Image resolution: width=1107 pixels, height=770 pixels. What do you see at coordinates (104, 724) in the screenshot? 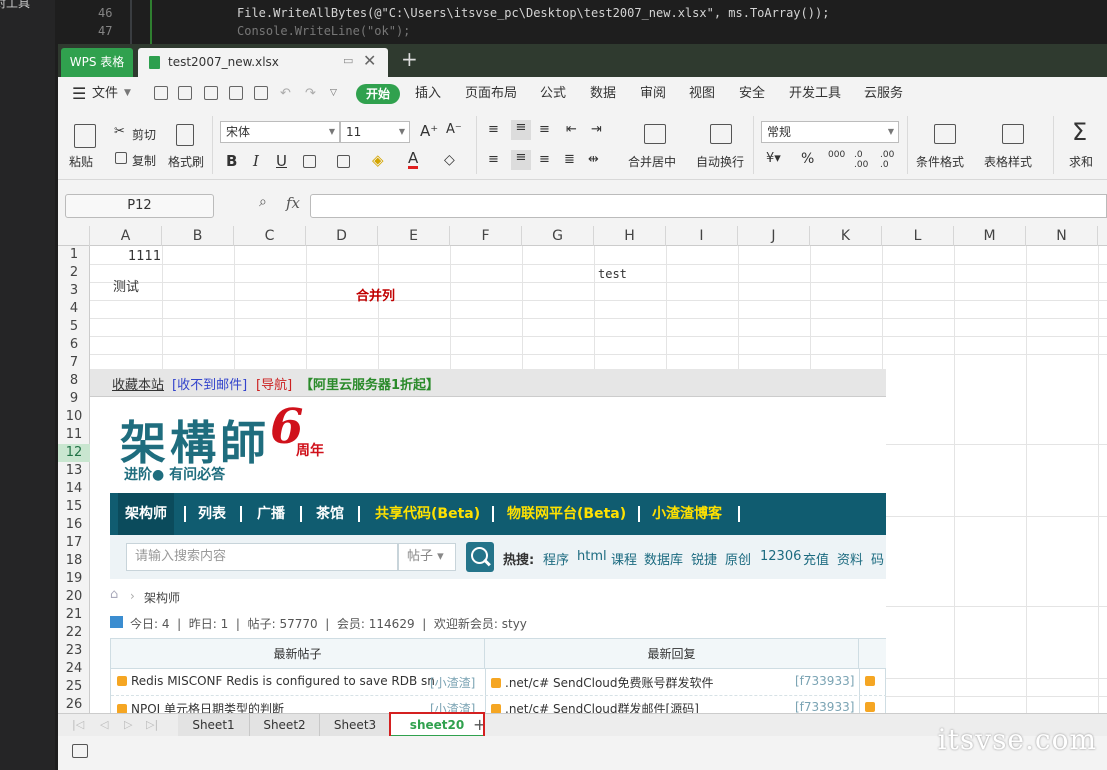
I see `prev-sheet-icon: ◁` at bounding box center [104, 724].